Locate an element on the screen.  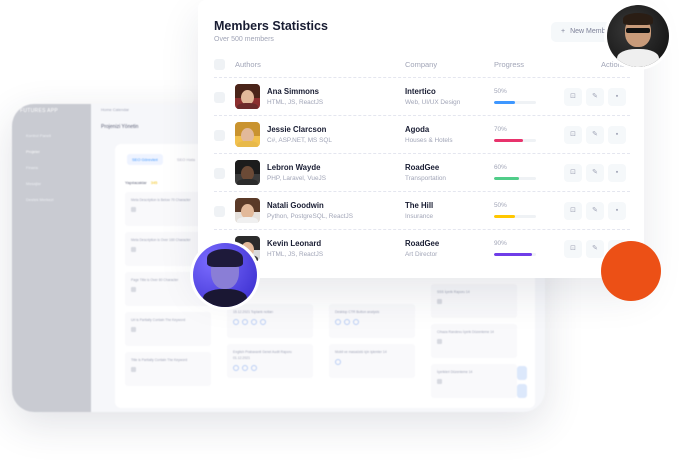
decorative-orange-circle is located at coordinates (631, 271).